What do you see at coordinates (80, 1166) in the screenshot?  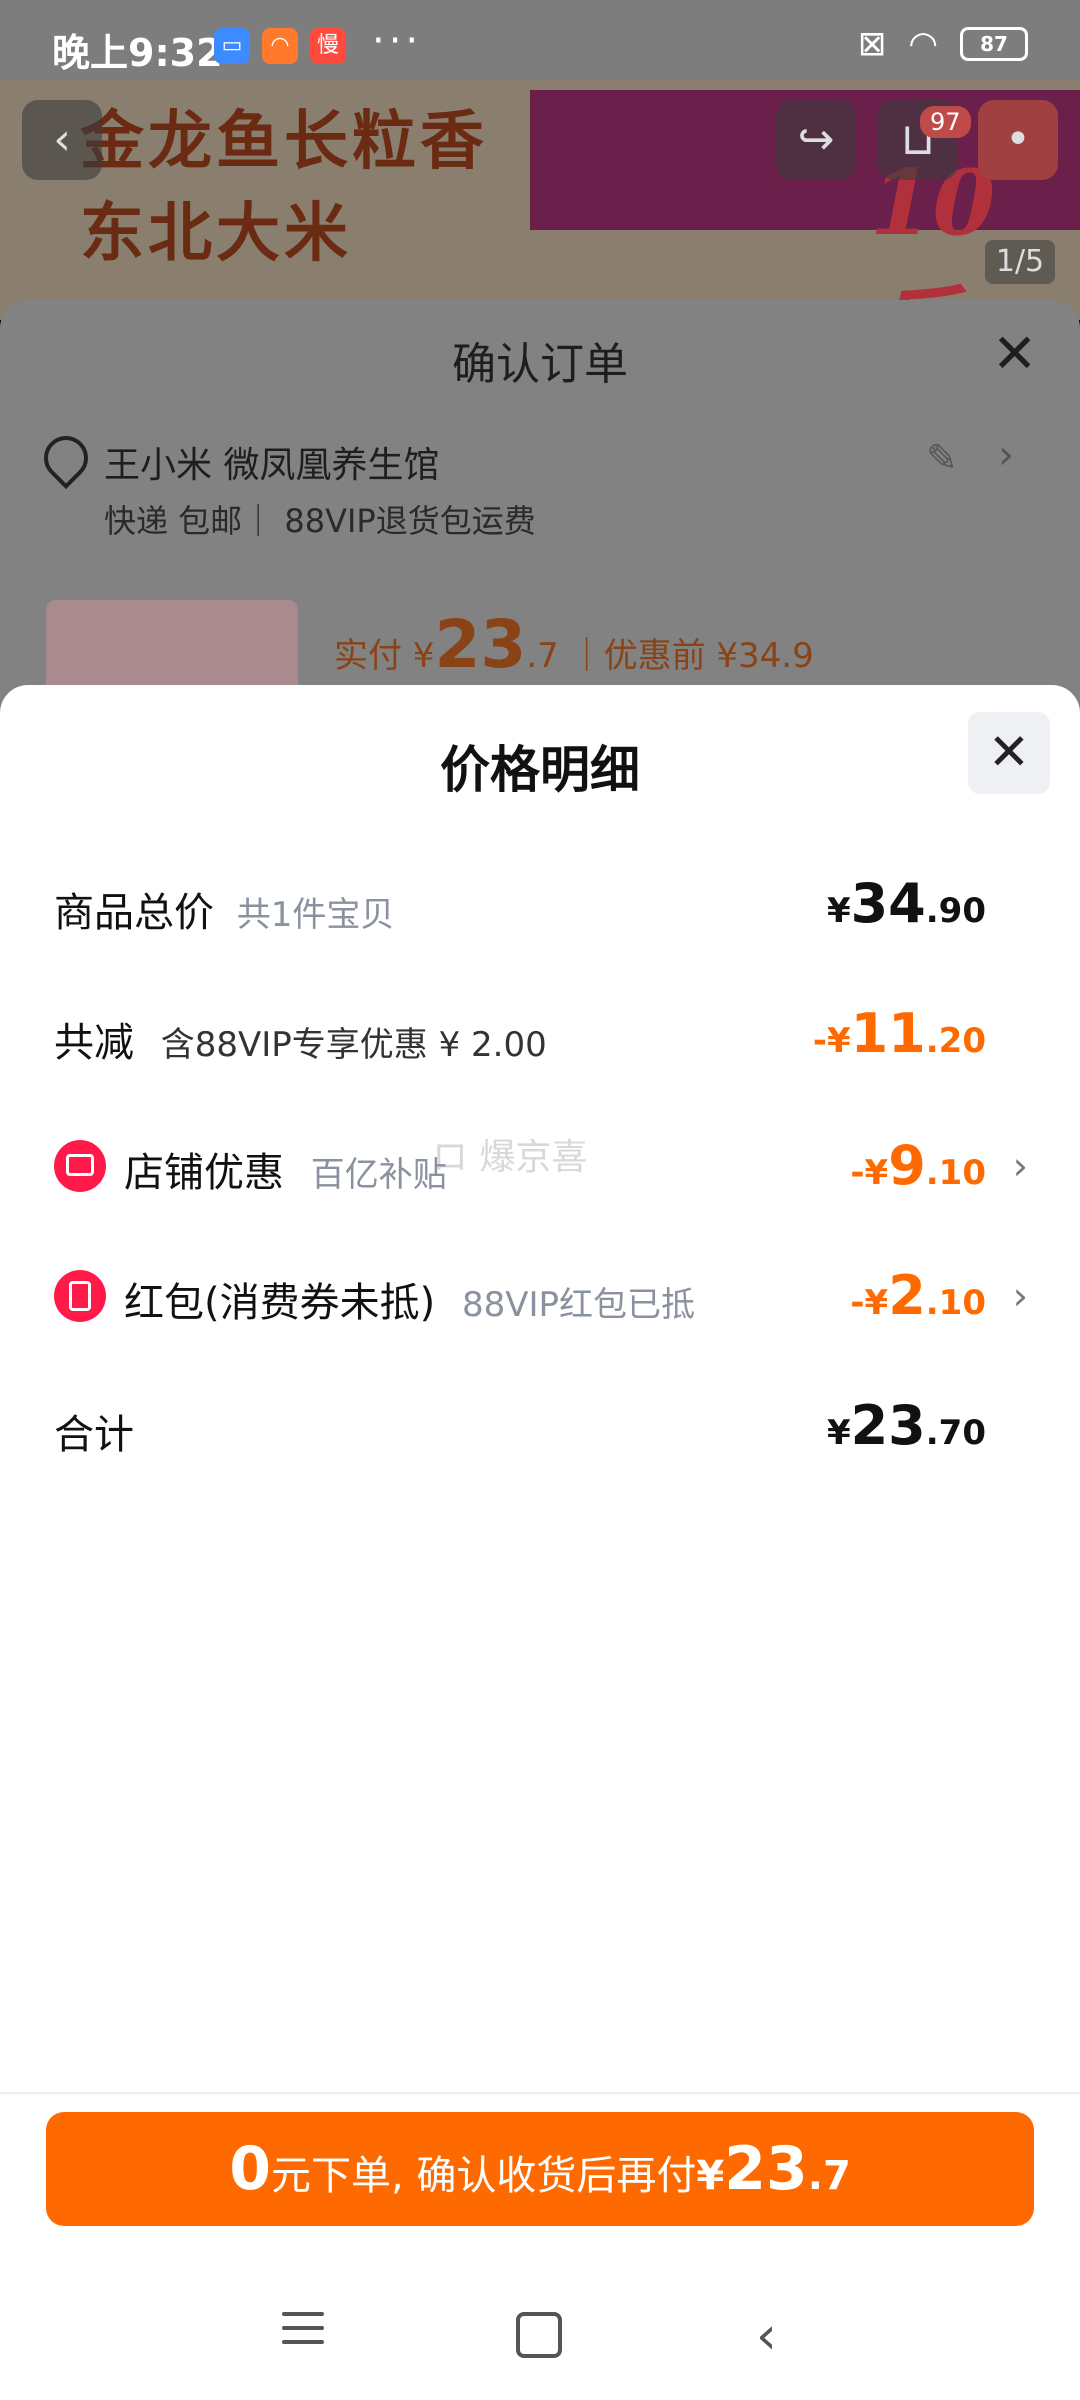 I see `store-icon` at bounding box center [80, 1166].